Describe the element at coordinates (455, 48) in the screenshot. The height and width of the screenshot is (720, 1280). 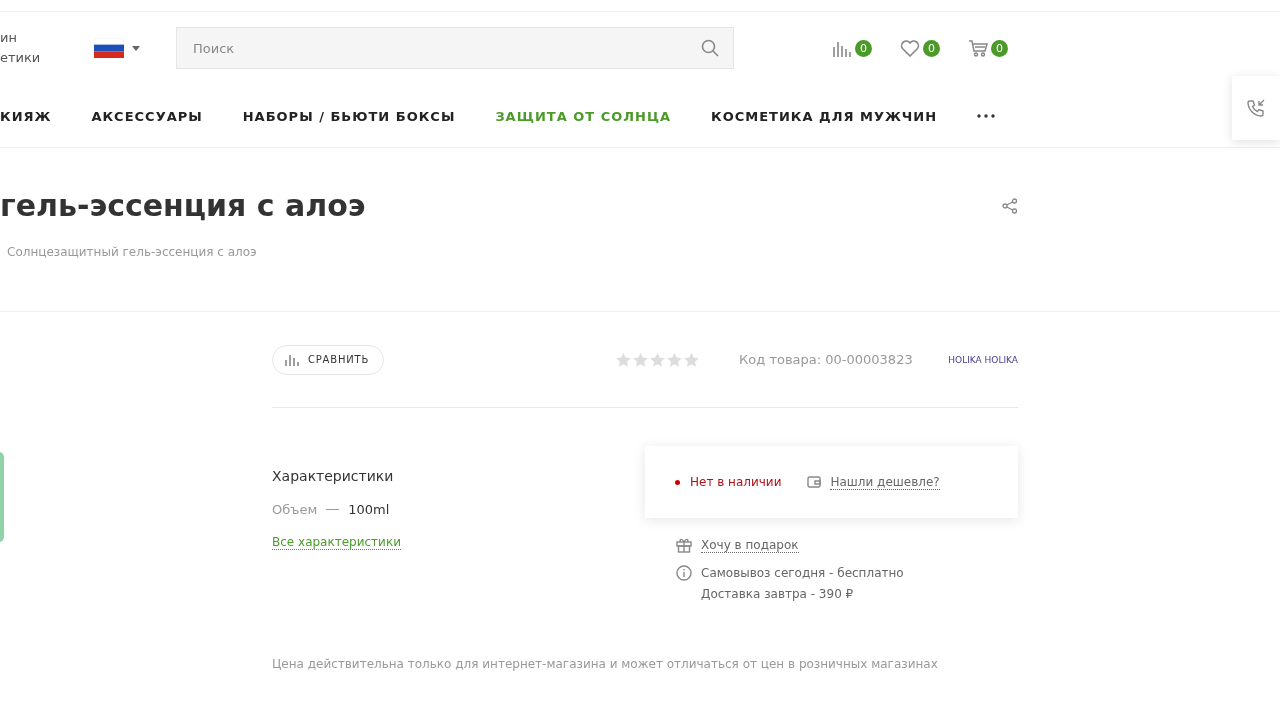
I see `search-field: Поиск` at that location.